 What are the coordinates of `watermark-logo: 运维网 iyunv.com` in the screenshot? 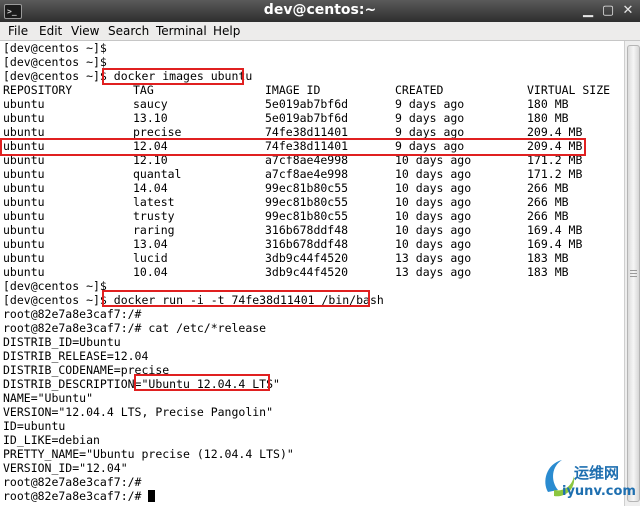 It's located at (589, 480).